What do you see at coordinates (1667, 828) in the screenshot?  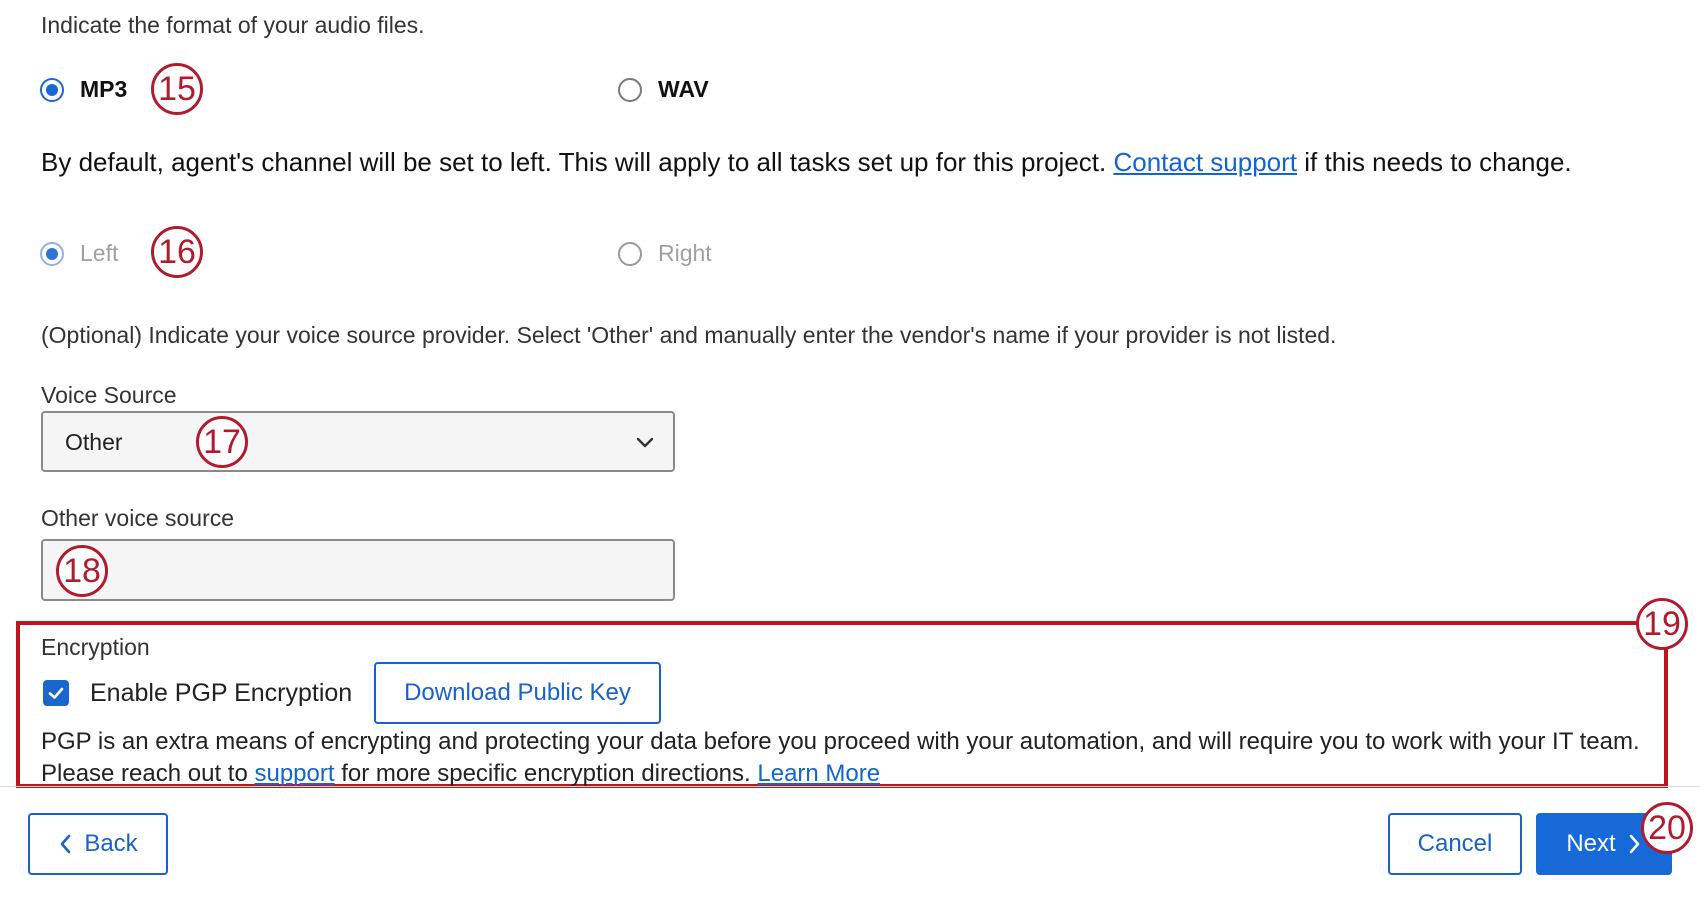 I see `callout-20: 20` at bounding box center [1667, 828].